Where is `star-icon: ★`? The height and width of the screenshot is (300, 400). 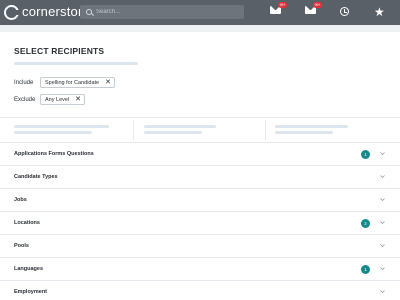 star-icon: ★ is located at coordinates (379, 12).